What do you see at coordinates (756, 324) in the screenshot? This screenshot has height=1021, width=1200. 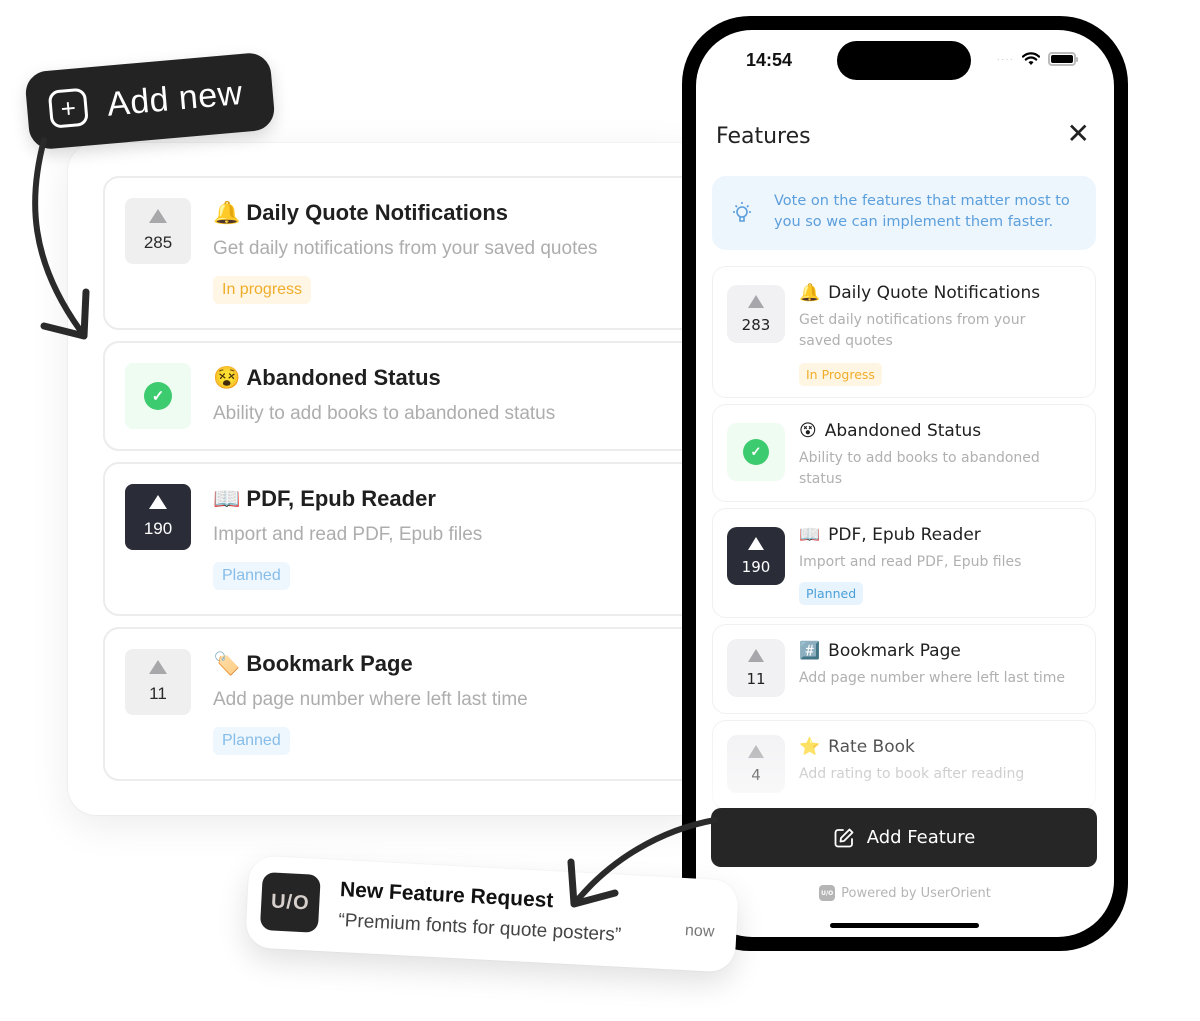 I see `vote-count: 283` at bounding box center [756, 324].